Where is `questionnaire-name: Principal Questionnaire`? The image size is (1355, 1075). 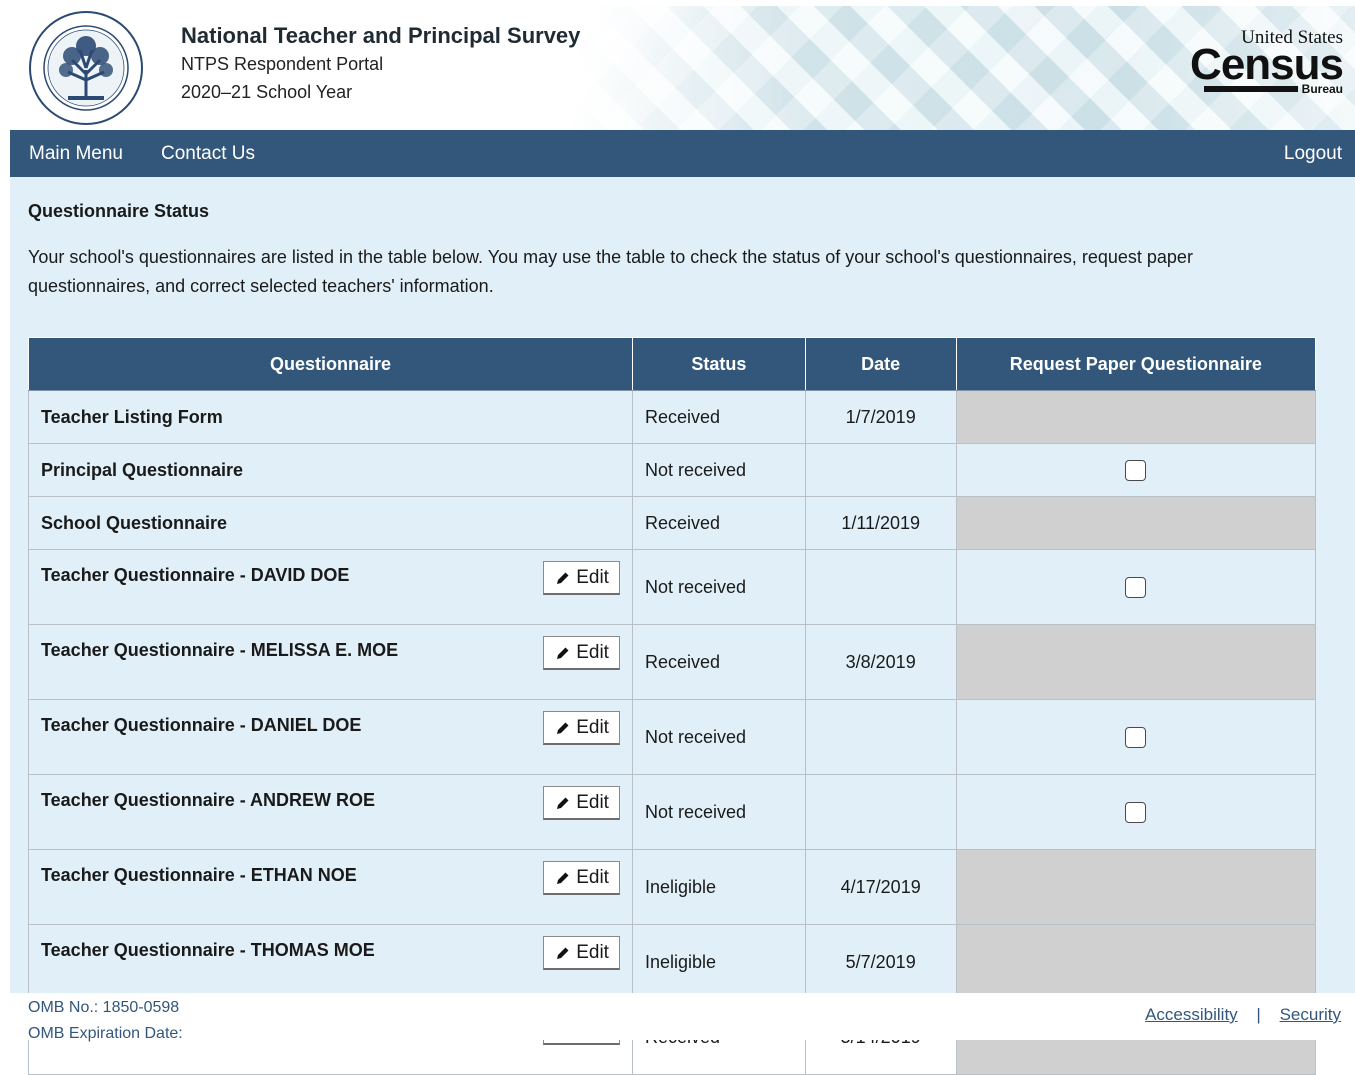
questionnaire-name: Principal Questionnaire is located at coordinates (142, 469).